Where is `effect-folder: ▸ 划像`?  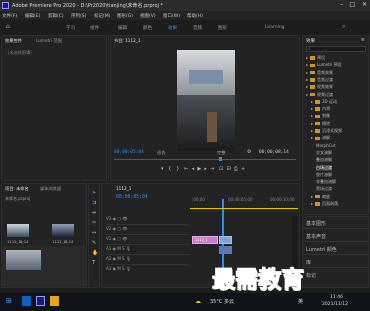
effect-folder: ▸ 划像 is located at coordinates (320, 116).